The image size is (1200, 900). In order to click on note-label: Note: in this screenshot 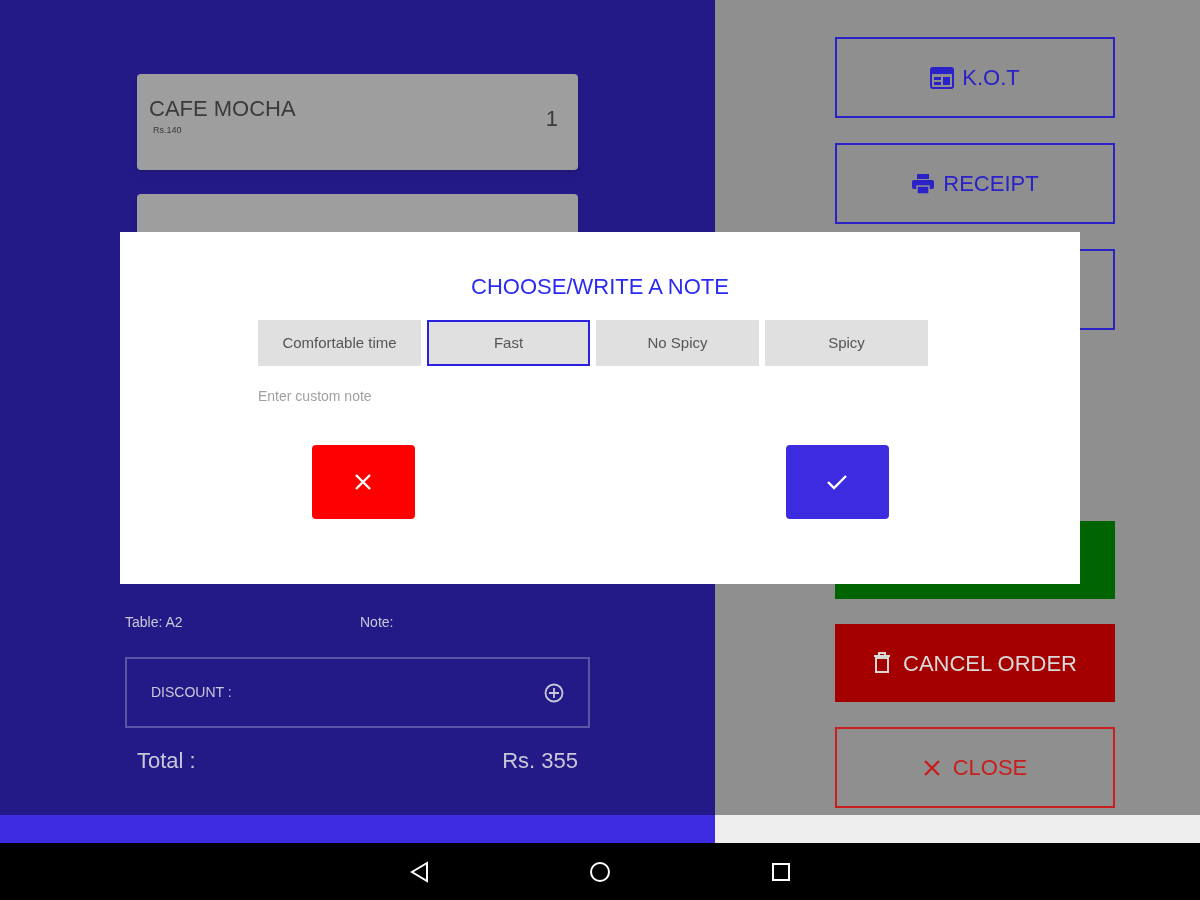, I will do `click(377, 622)`.